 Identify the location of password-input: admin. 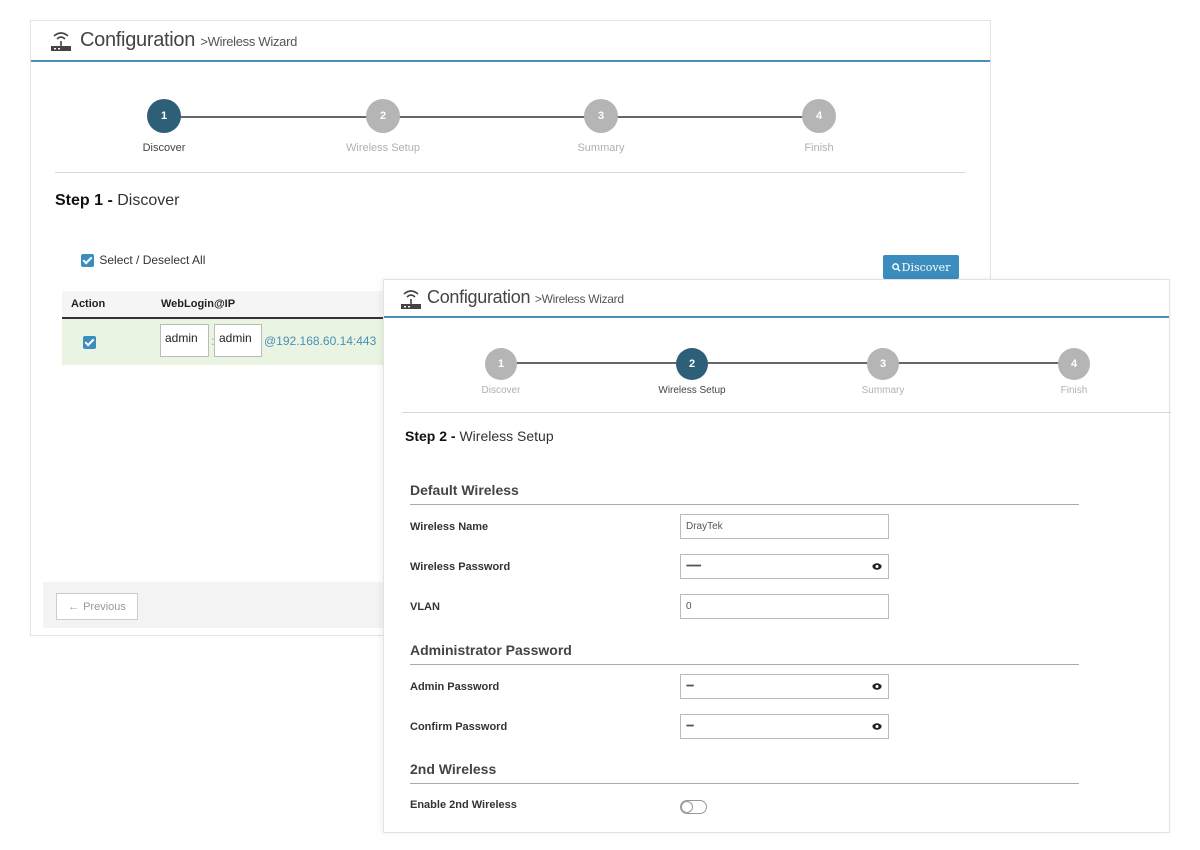
(238, 340).